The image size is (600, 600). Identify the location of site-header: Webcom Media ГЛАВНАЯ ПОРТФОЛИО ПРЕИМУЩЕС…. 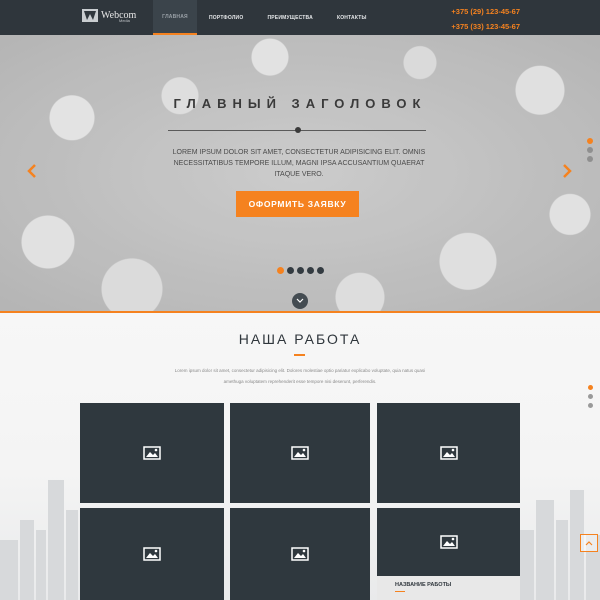
(300, 17).